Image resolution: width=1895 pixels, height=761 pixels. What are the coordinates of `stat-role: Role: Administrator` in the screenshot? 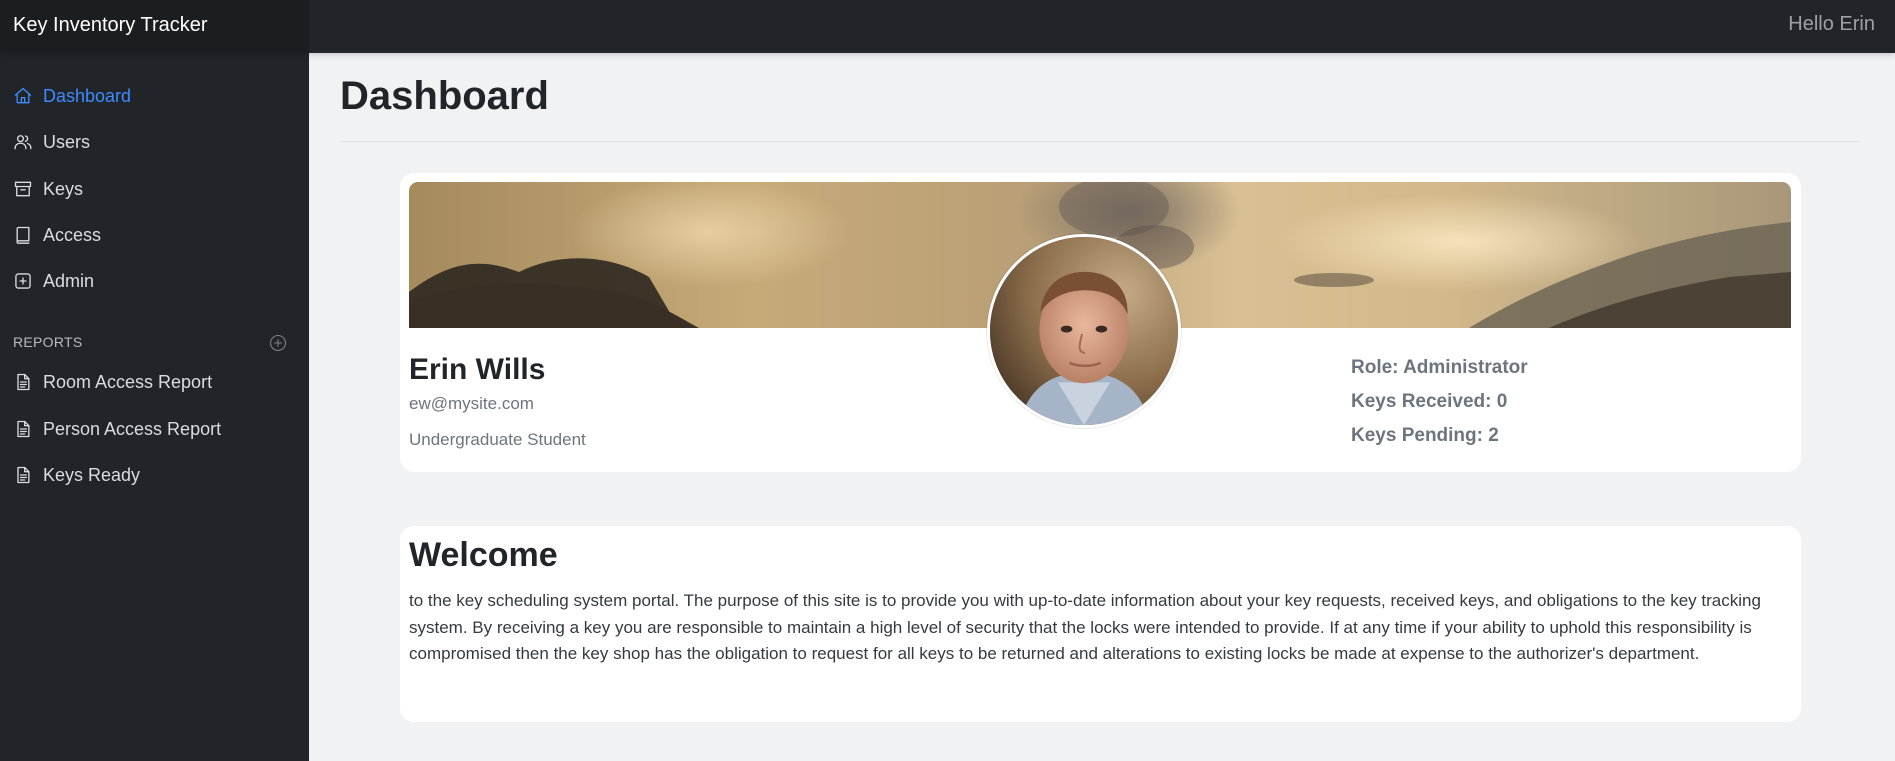 It's located at (1439, 367).